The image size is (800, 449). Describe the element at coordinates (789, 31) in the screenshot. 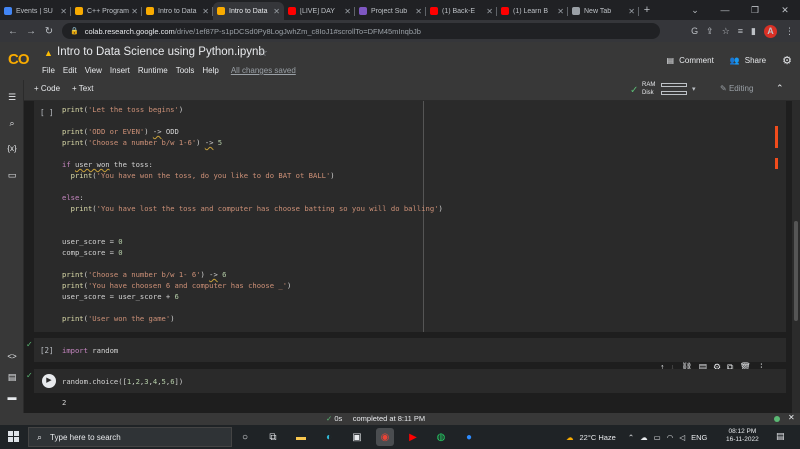

I see `browser-menu-icon: ⋮` at that location.